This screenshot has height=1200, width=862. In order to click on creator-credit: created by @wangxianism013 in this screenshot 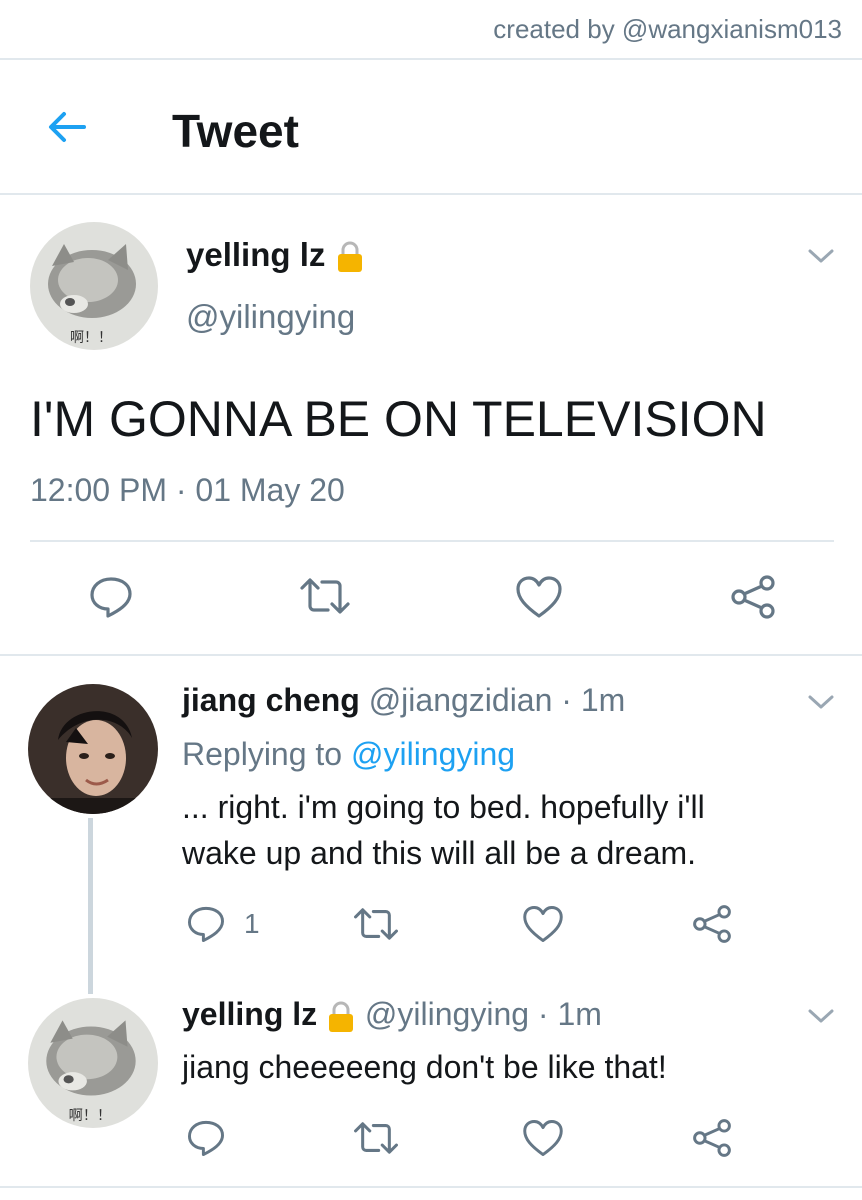, I will do `click(667, 29)`.